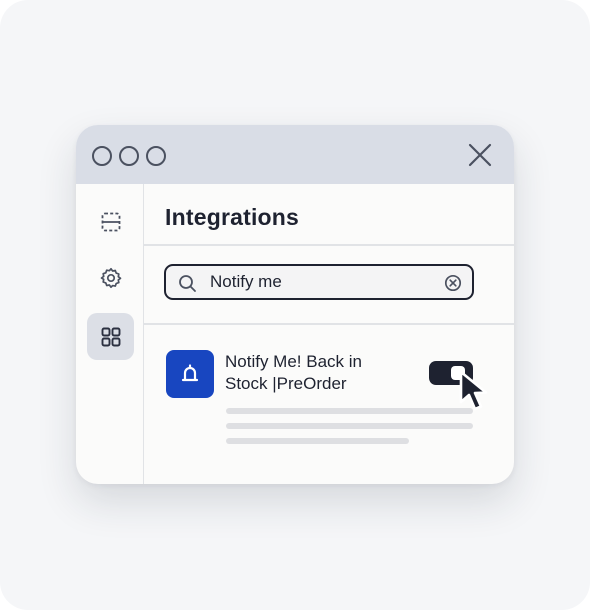 Image resolution: width=590 pixels, height=610 pixels. Describe the element at coordinates (295, 154) in the screenshot. I see `title-bar` at that location.